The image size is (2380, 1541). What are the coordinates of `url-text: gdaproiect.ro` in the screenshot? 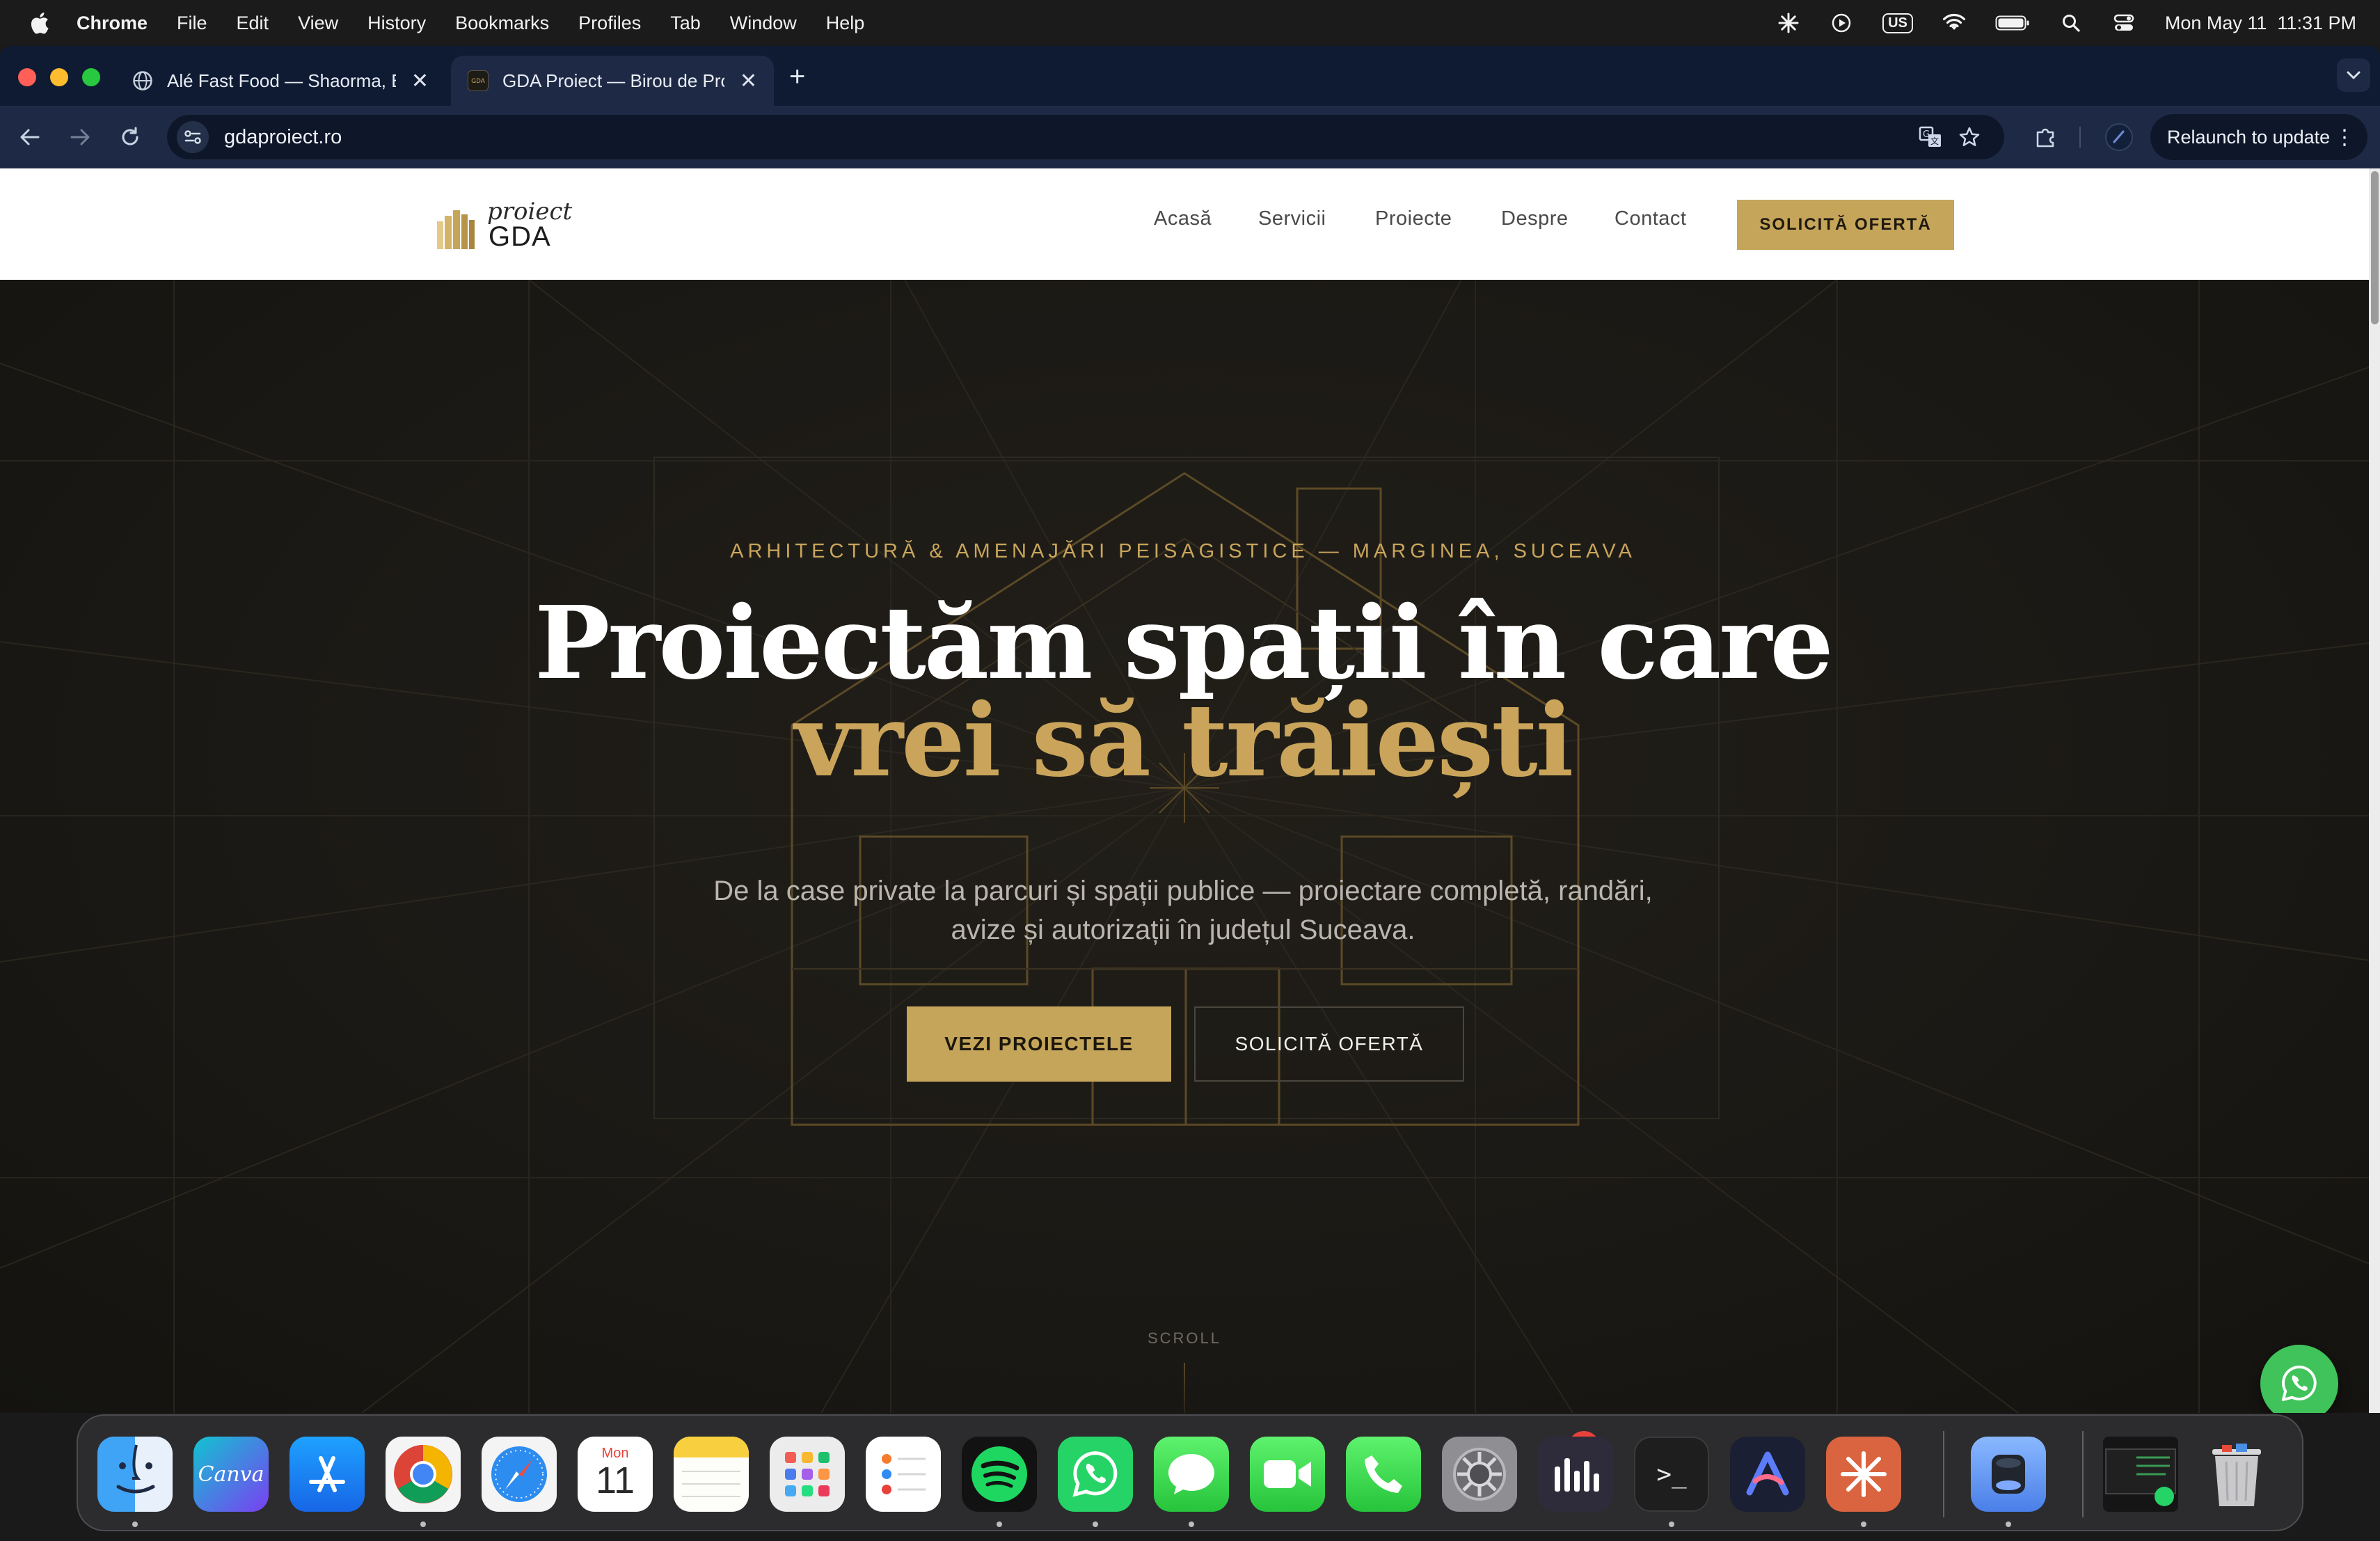 It's located at (283, 137).